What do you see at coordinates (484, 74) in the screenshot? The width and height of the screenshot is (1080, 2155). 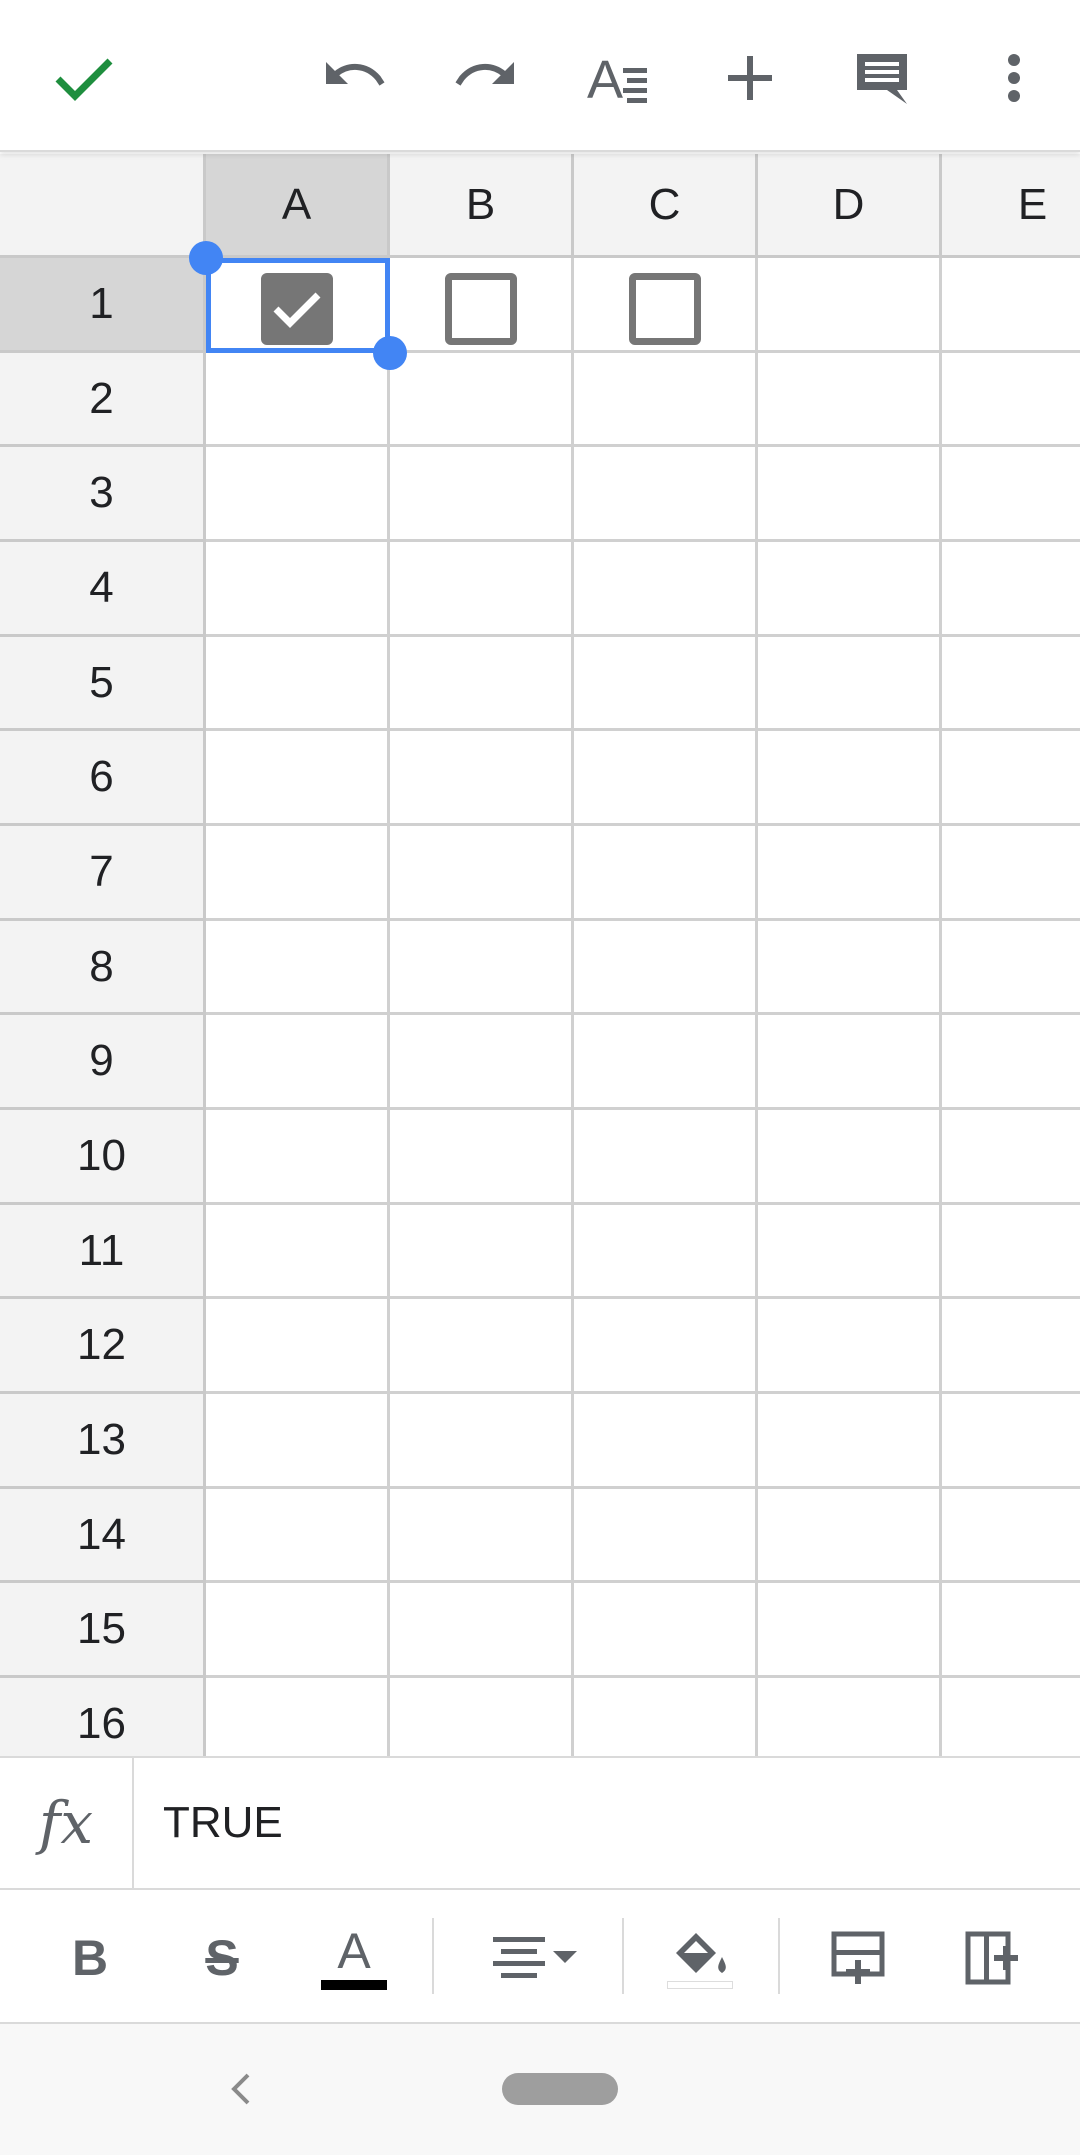 I see `redo-icon` at bounding box center [484, 74].